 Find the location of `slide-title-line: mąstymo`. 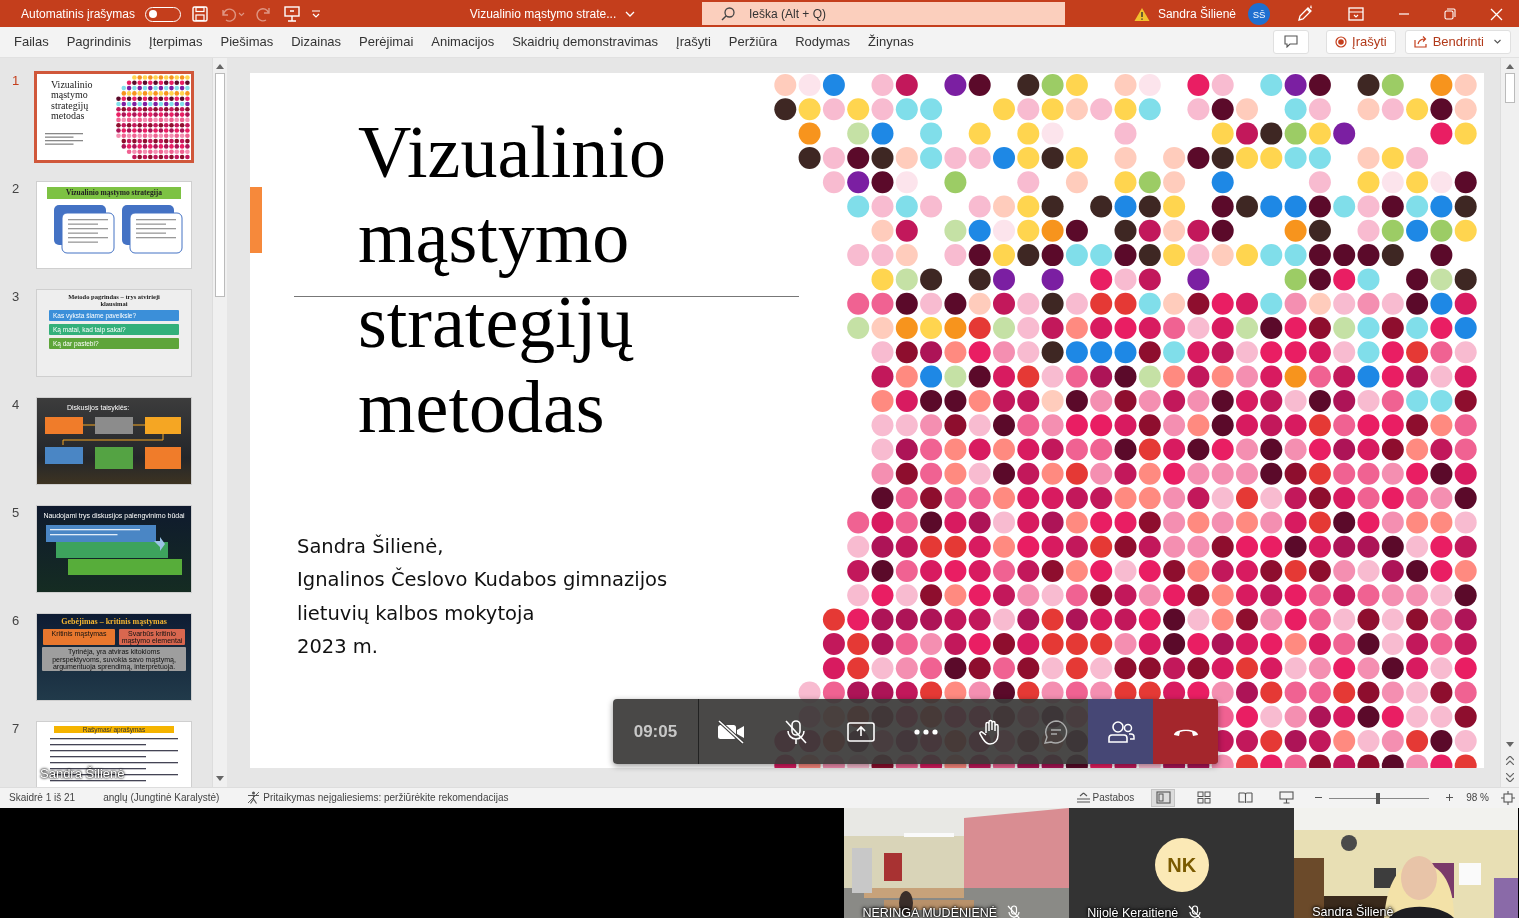

slide-title-line: mąstymo is located at coordinates (494, 237).